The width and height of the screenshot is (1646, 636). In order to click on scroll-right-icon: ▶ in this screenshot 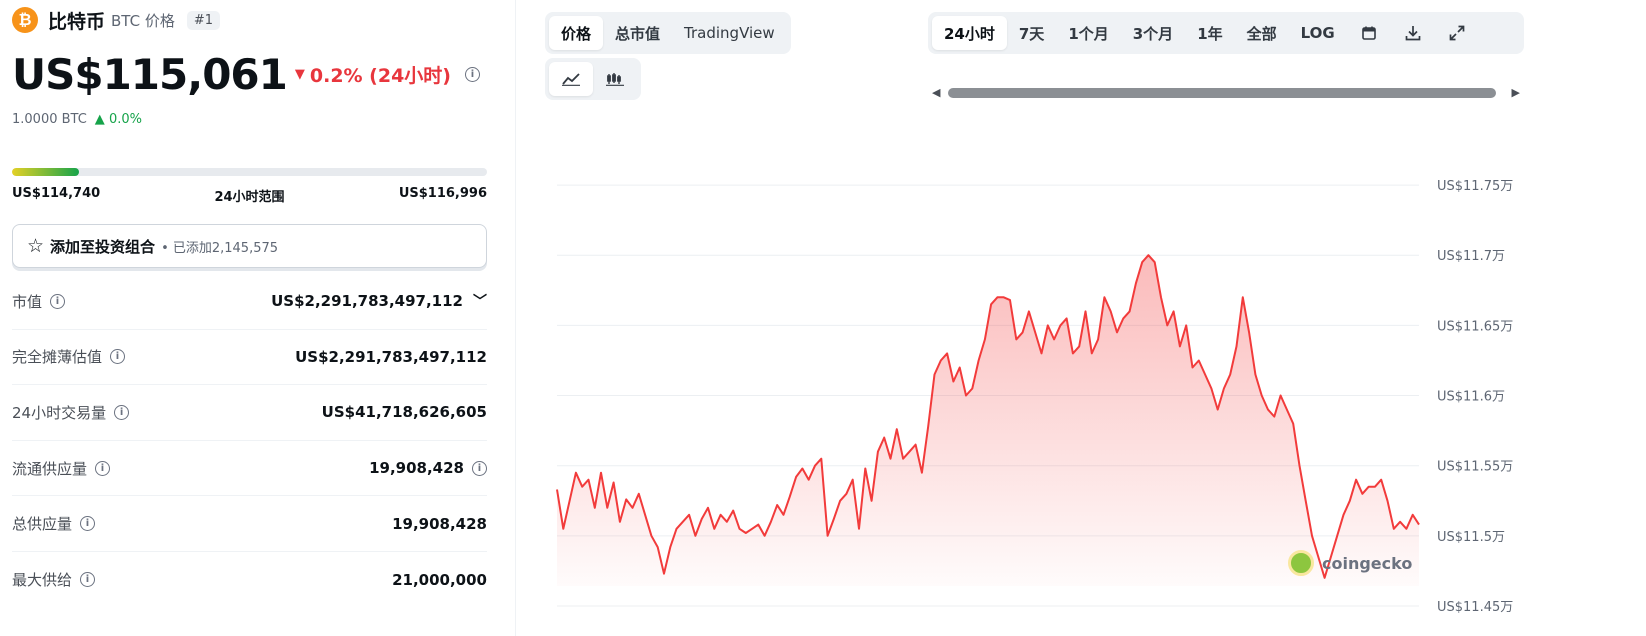, I will do `click(1516, 92)`.